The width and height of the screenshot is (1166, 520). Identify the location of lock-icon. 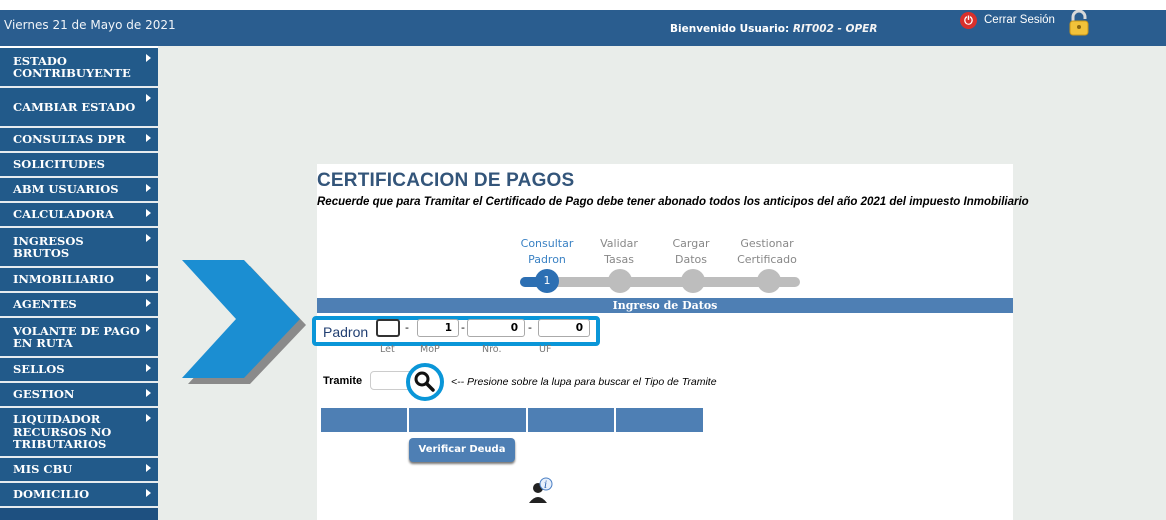
(1079, 23).